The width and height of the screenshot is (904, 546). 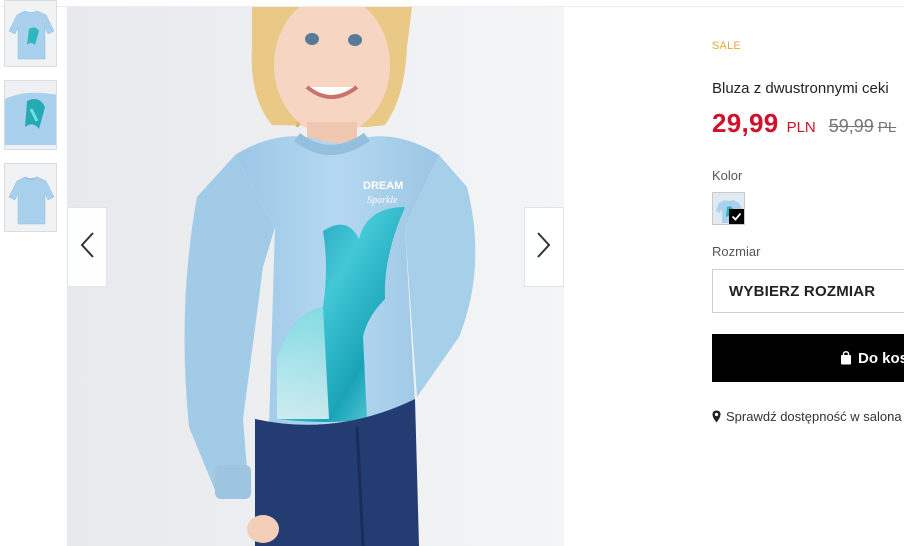 I want to click on price-old: 59,99, so click(x=851, y=126).